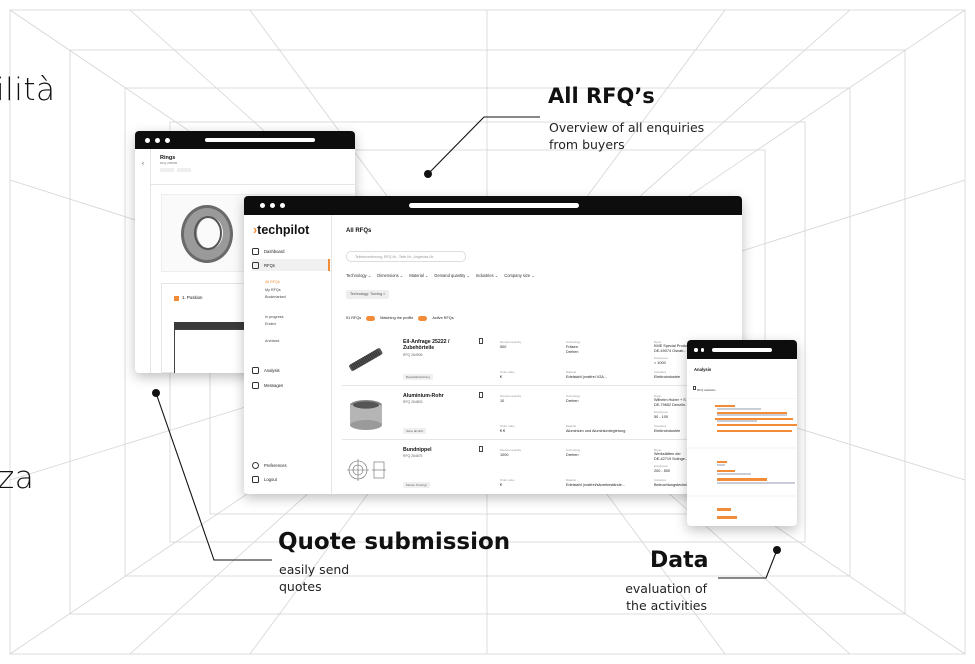 This screenshot has width=975, height=664. What do you see at coordinates (283, 230) in the screenshot?
I see `logo-text: techpilot` at bounding box center [283, 230].